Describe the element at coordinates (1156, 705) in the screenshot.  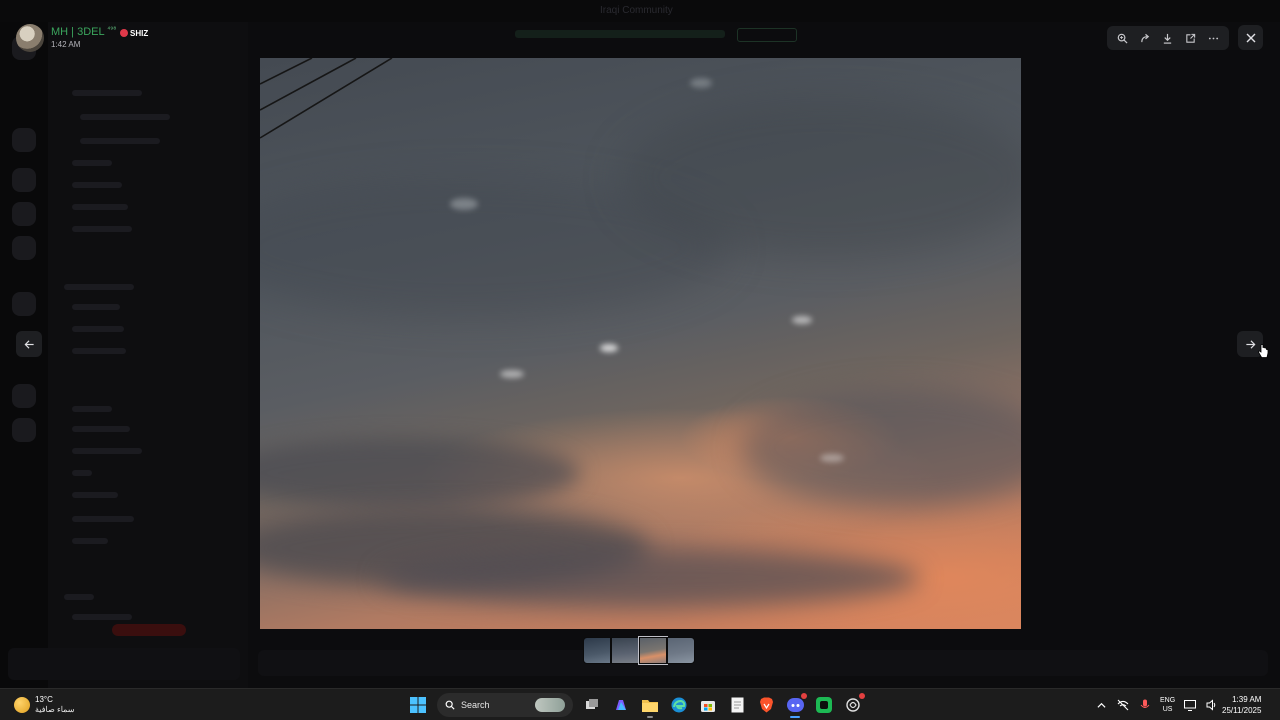
I see `system-tray: ENG US` at that location.